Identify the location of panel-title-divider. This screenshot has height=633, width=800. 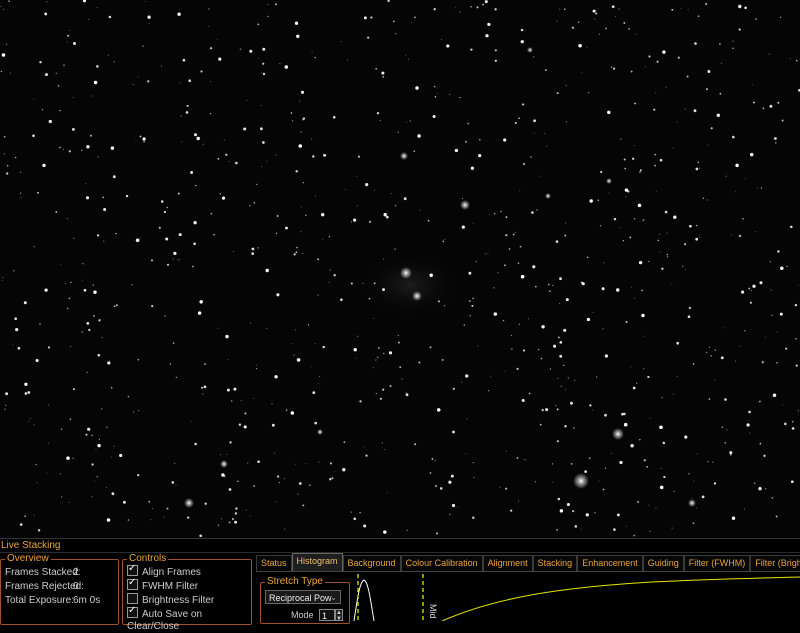
(400, 552).